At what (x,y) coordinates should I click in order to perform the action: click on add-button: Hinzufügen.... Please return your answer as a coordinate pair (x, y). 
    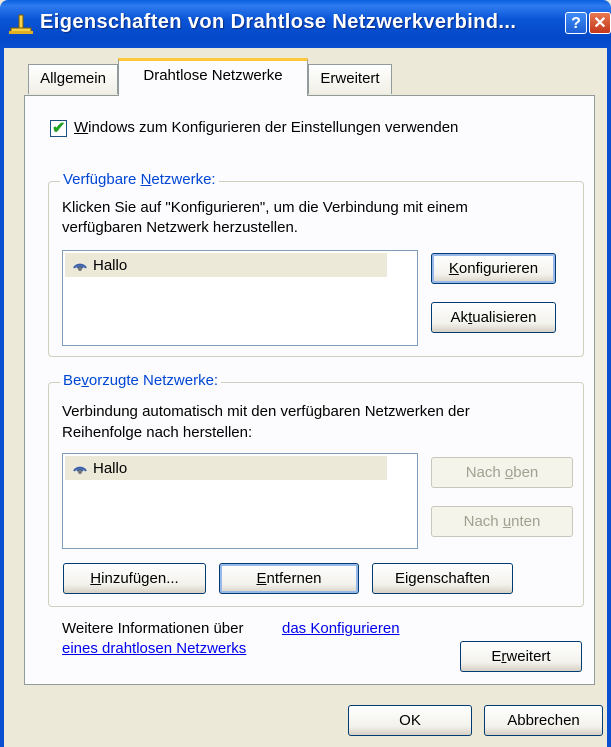
    Looking at the image, I should click on (134, 578).